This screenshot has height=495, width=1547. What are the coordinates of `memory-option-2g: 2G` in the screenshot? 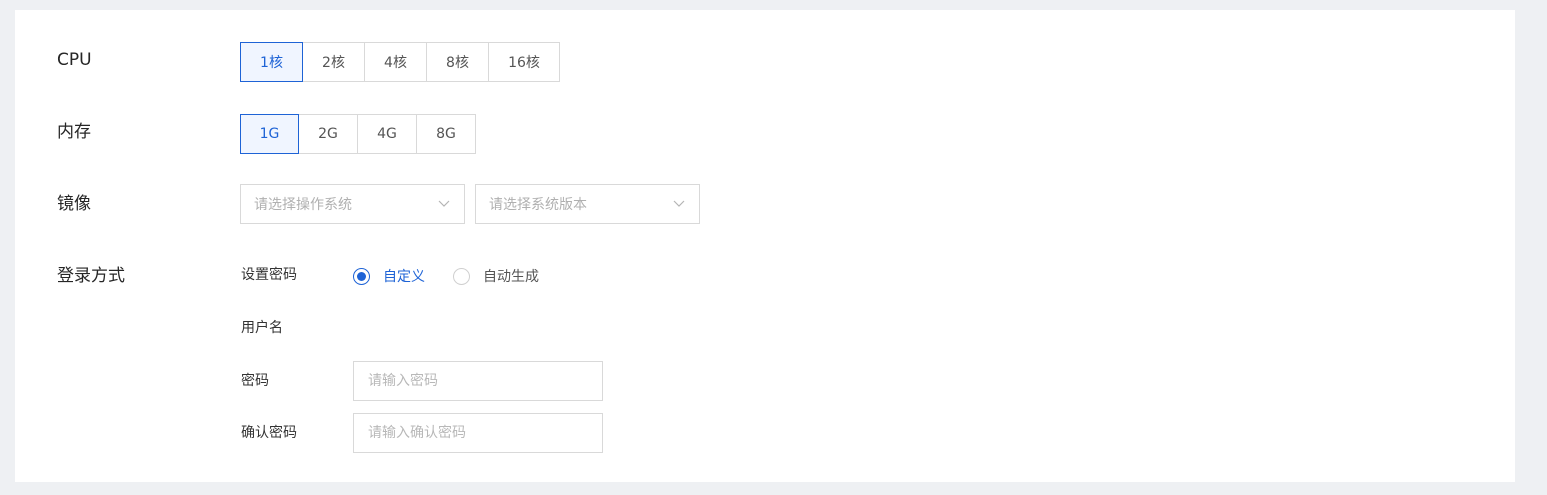 It's located at (328, 134).